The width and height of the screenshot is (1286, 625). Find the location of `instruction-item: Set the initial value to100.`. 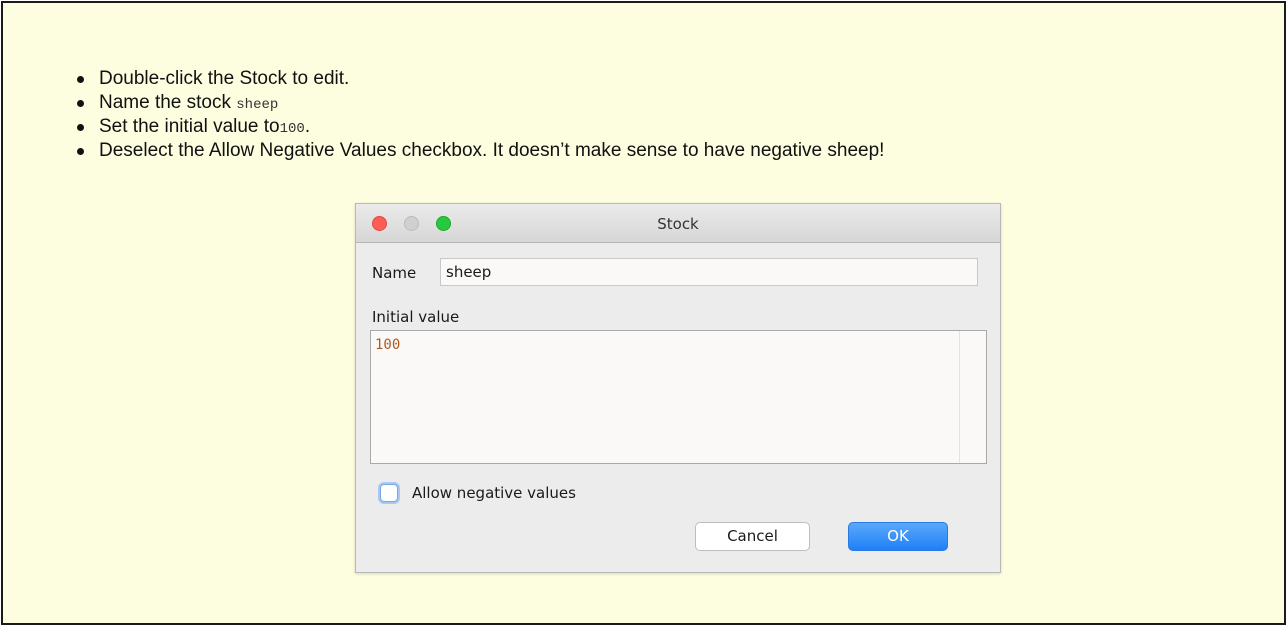

instruction-item: Set the initial value to100. is located at coordinates (480, 127).